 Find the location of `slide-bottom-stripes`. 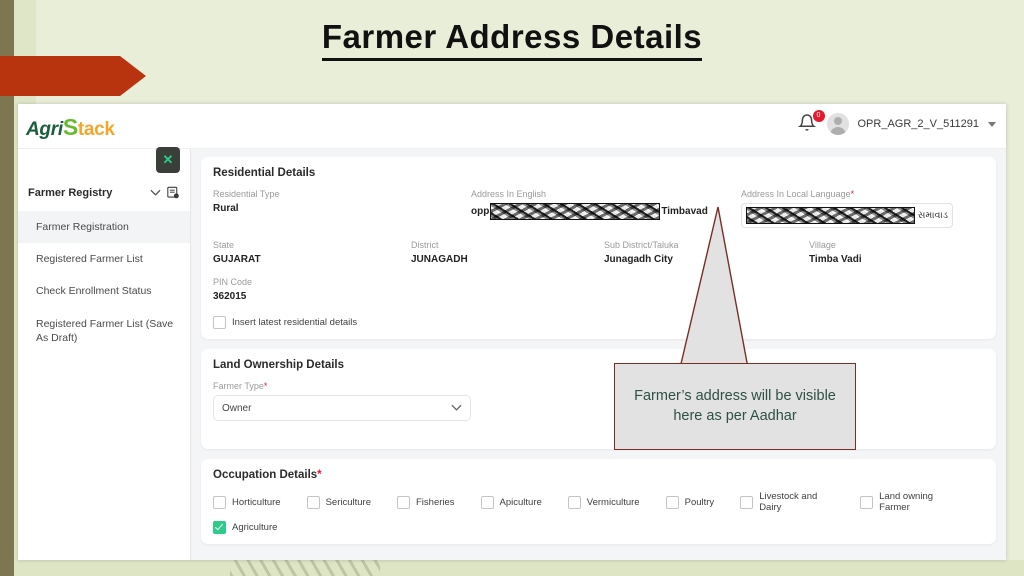

slide-bottom-stripes is located at coordinates (305, 568).